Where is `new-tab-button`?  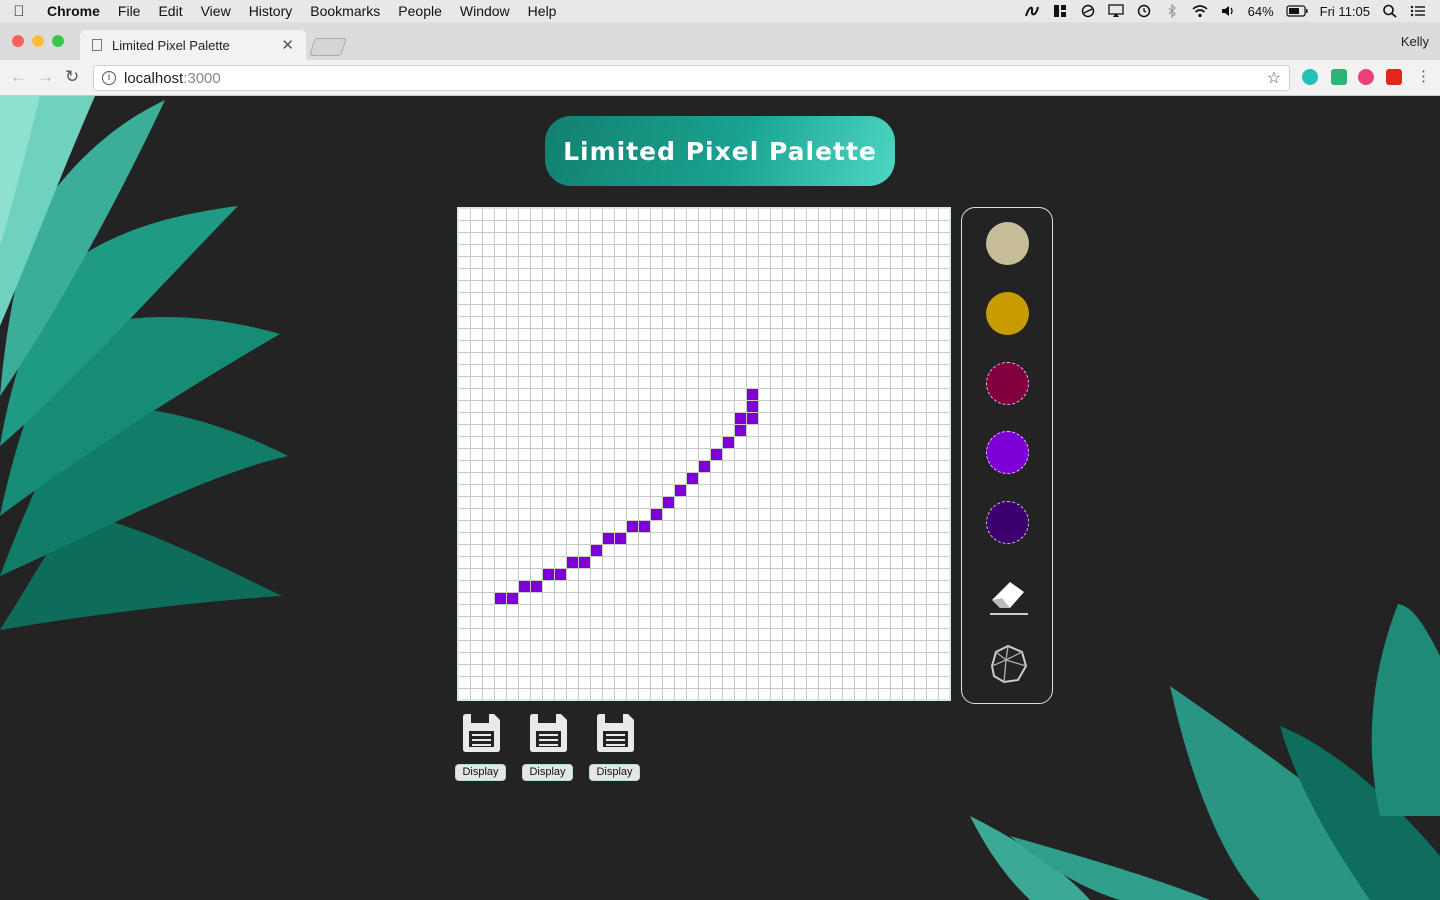
new-tab-button is located at coordinates (328, 47).